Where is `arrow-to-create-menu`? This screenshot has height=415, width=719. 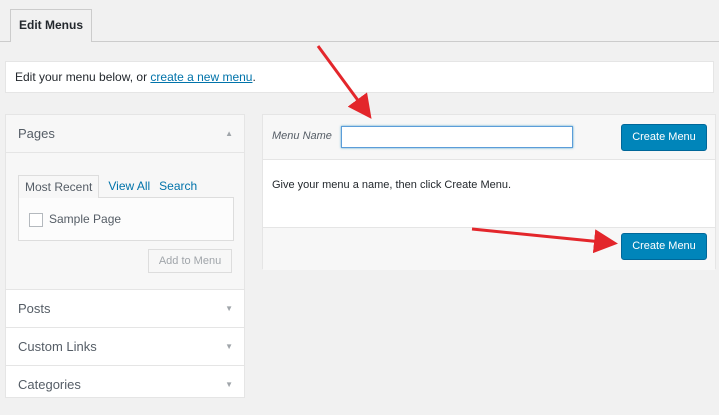
arrow-to-create-menu is located at coordinates (544, 240).